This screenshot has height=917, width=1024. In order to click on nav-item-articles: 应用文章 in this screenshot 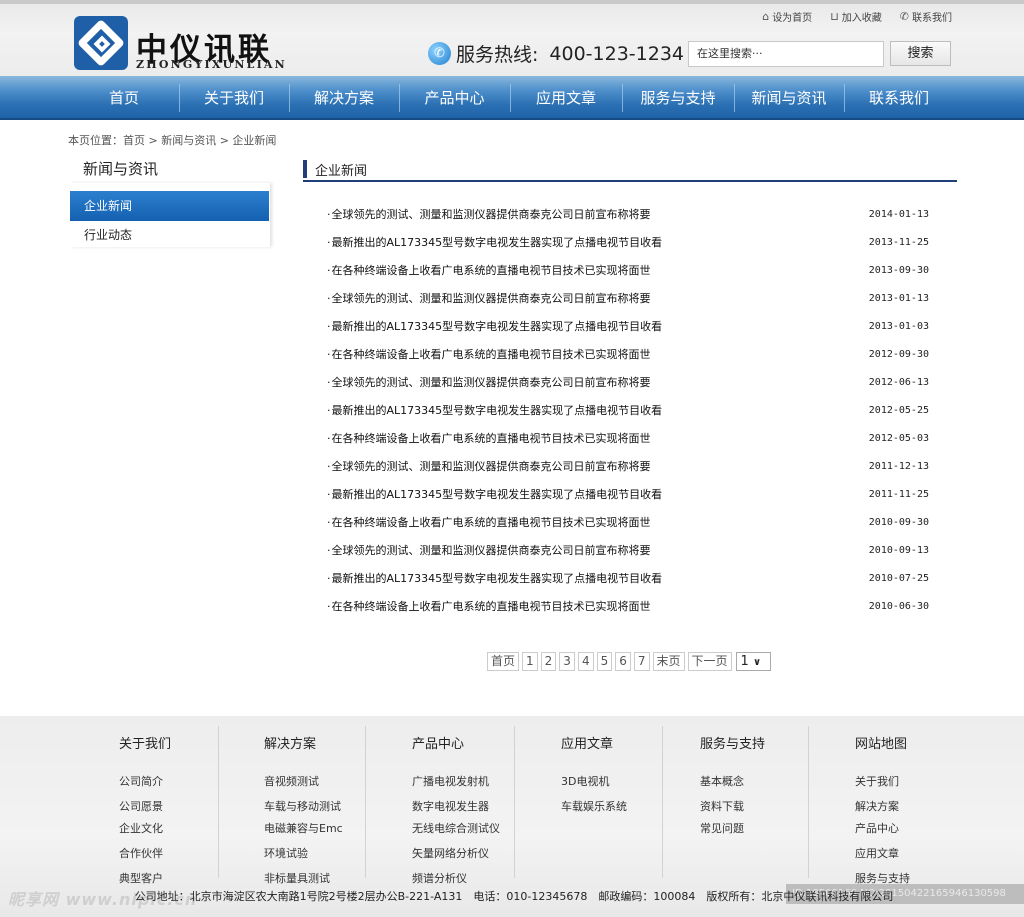, I will do `click(566, 97)`.